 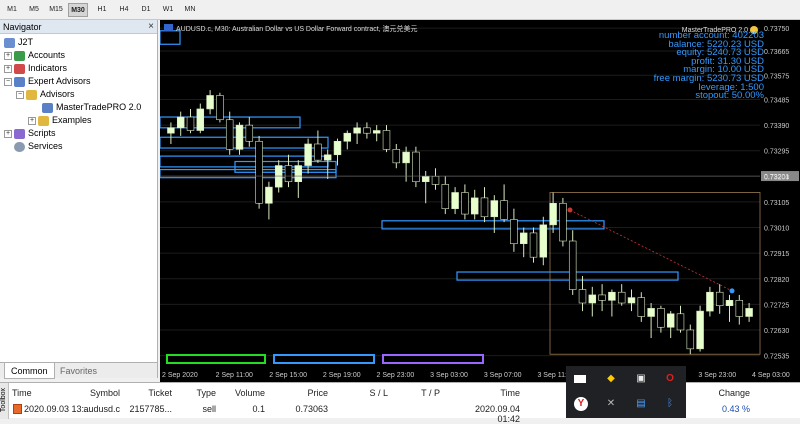 I want to click on timeframe-h4-button: H4, so click(x=124, y=10).